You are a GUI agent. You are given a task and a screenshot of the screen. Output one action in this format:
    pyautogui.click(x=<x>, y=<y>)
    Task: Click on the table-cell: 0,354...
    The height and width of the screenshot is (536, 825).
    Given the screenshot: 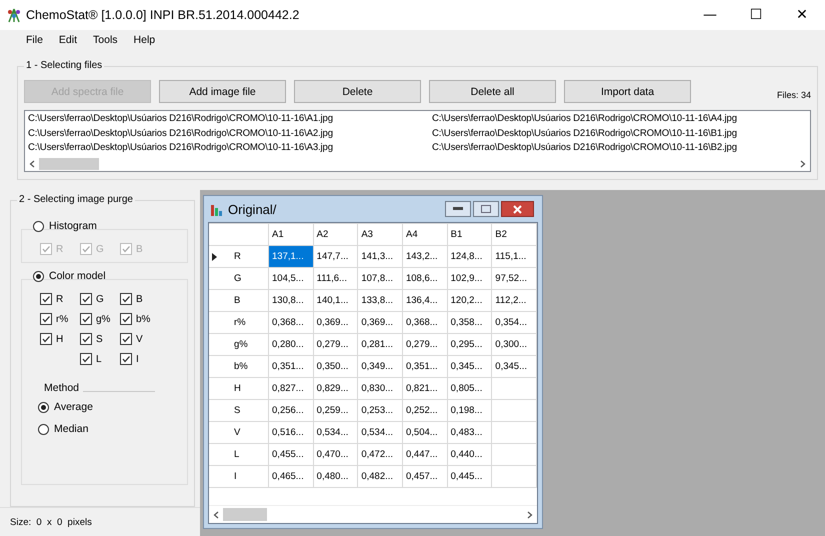 What is the action you would take?
    pyautogui.click(x=514, y=323)
    